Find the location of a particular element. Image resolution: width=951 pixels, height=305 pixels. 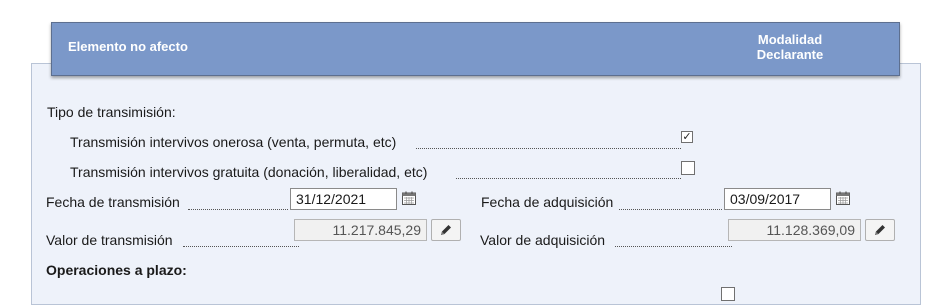

onerosa-checkbox: ✓ is located at coordinates (687, 137).